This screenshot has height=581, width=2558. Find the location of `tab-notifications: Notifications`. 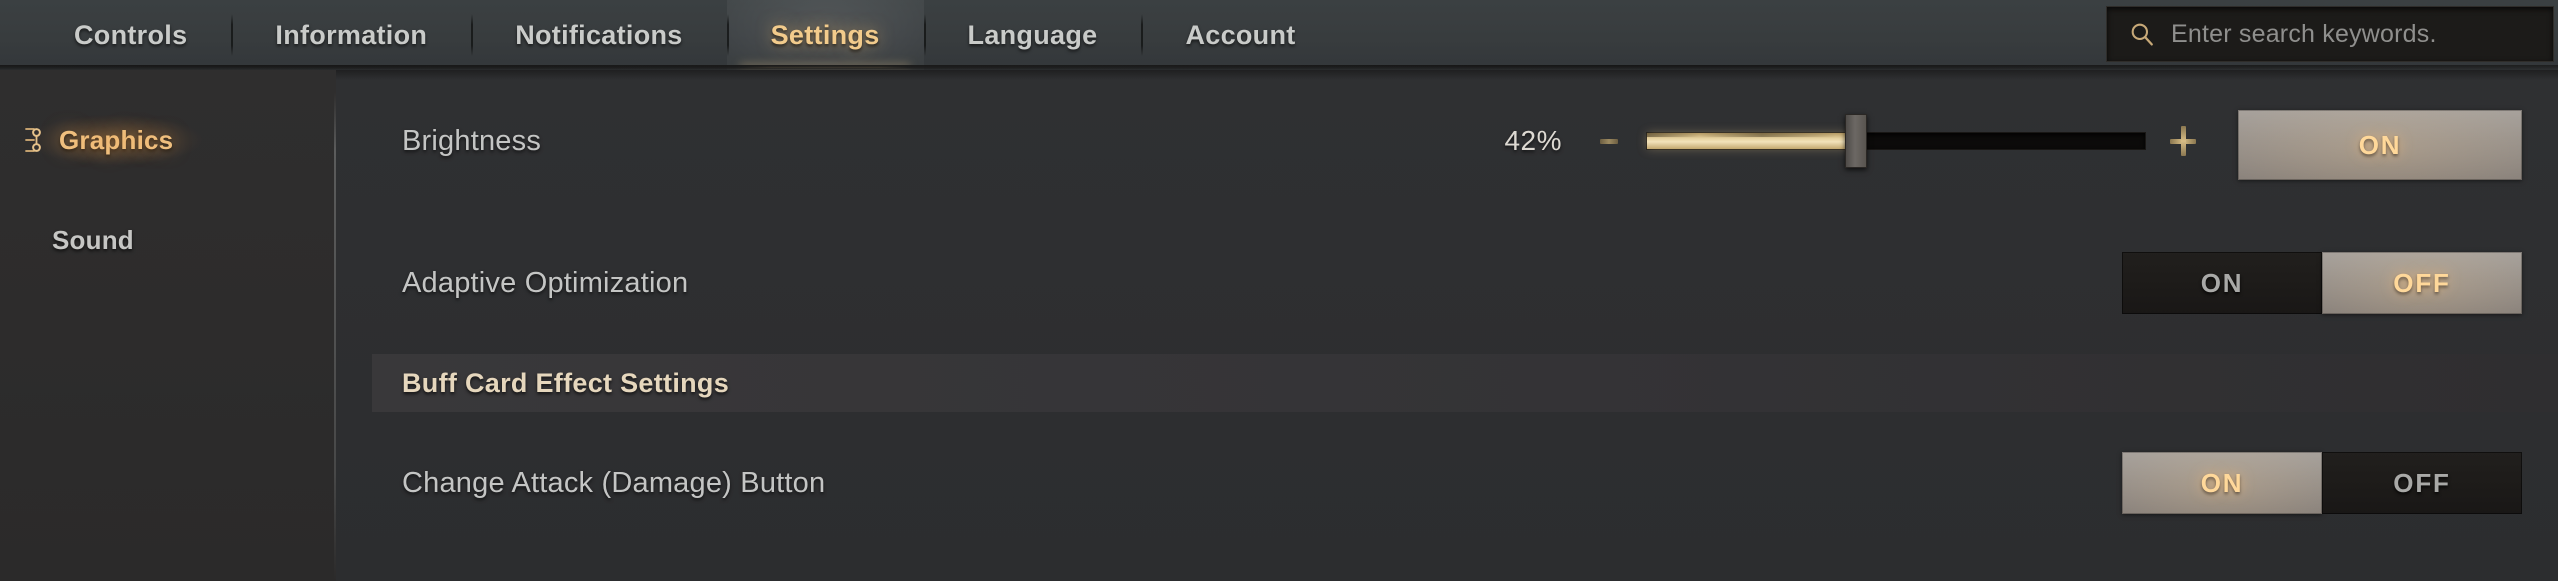

tab-notifications: Notifications is located at coordinates (598, 35).